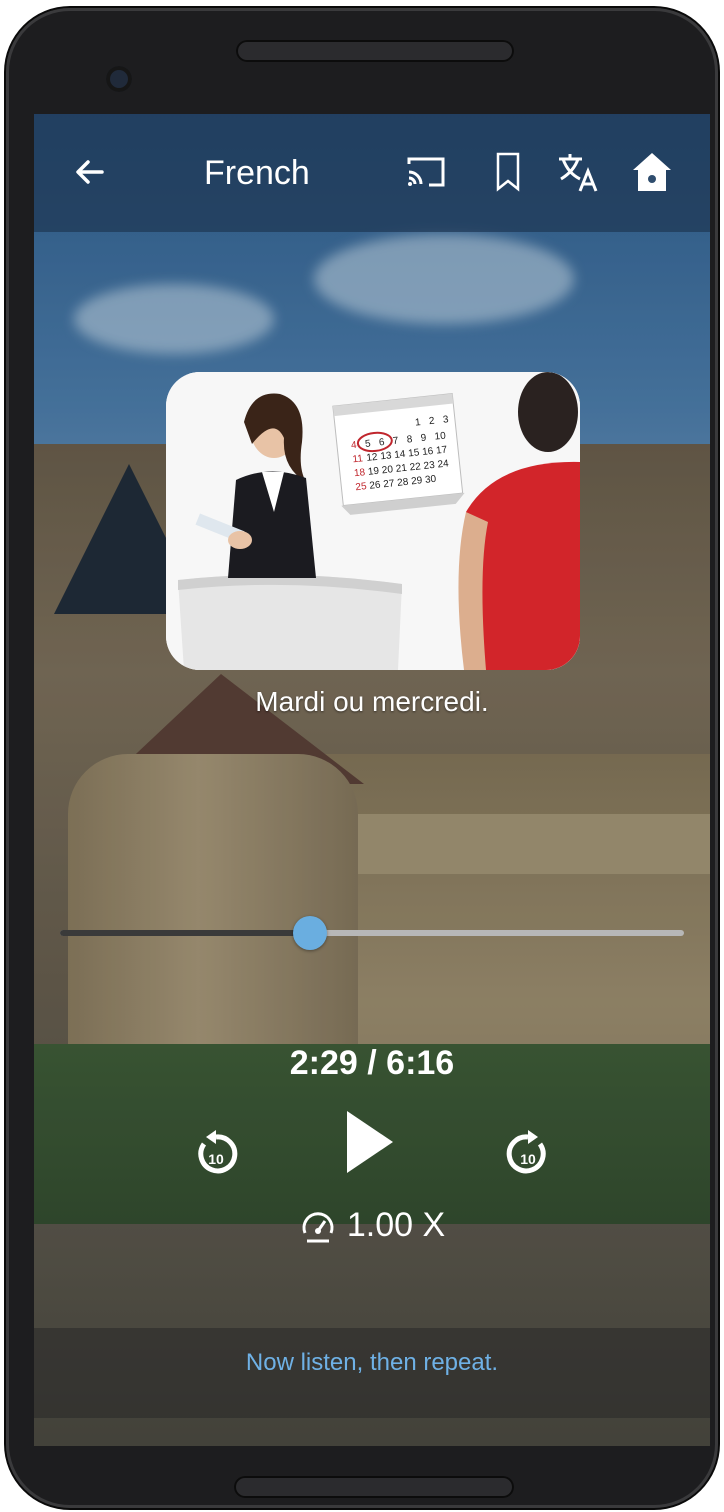  I want to click on rewind-10-button: 10, so click(216, 1154).